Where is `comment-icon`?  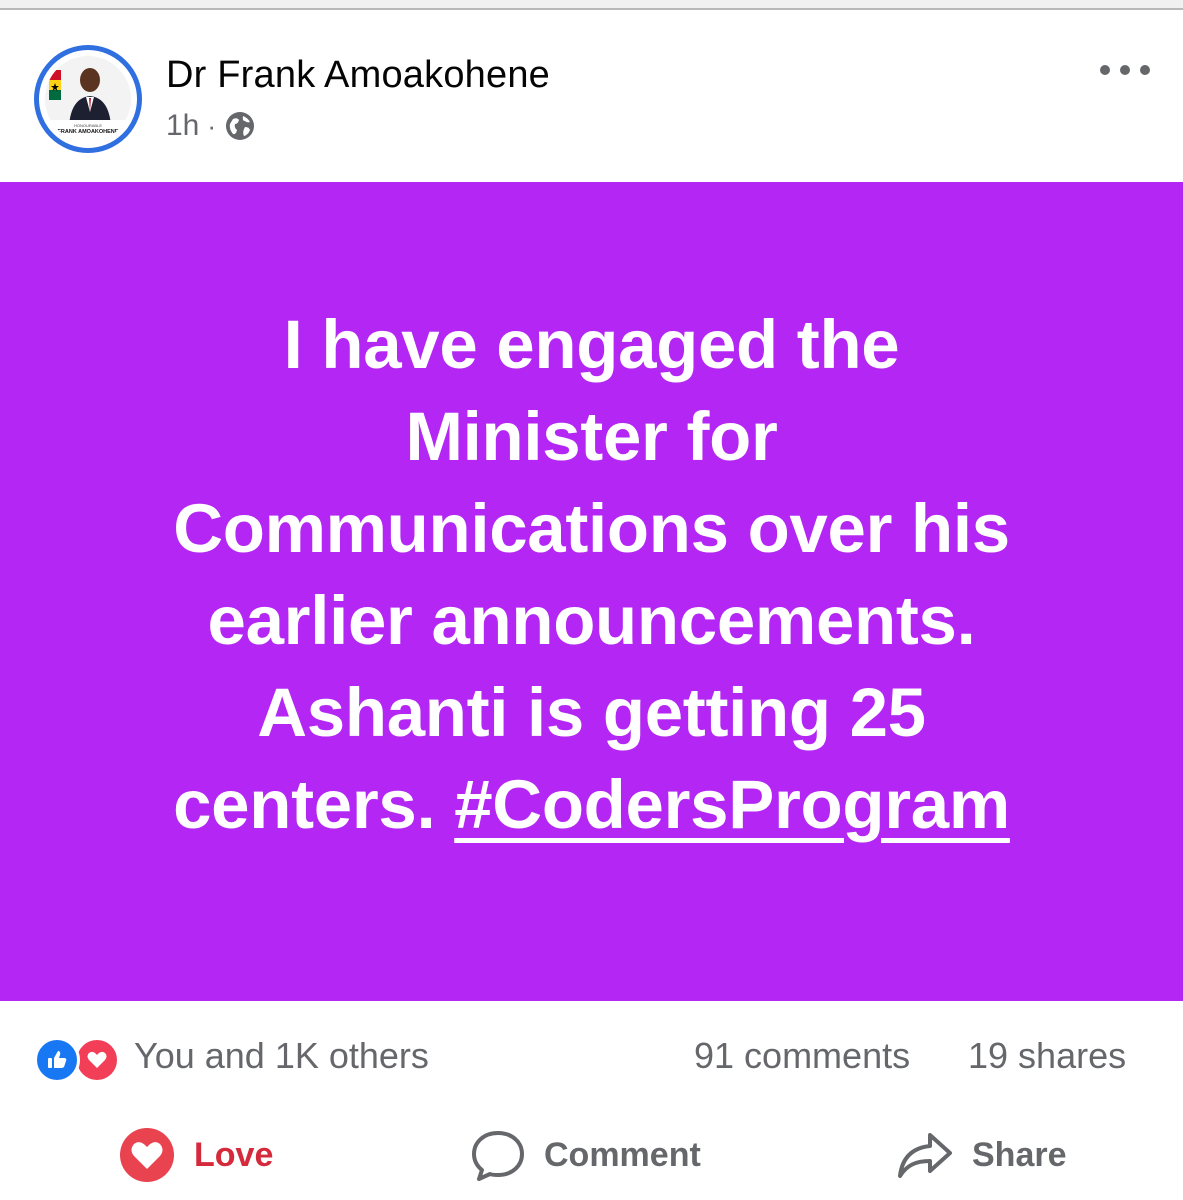 comment-icon is located at coordinates (498, 1155).